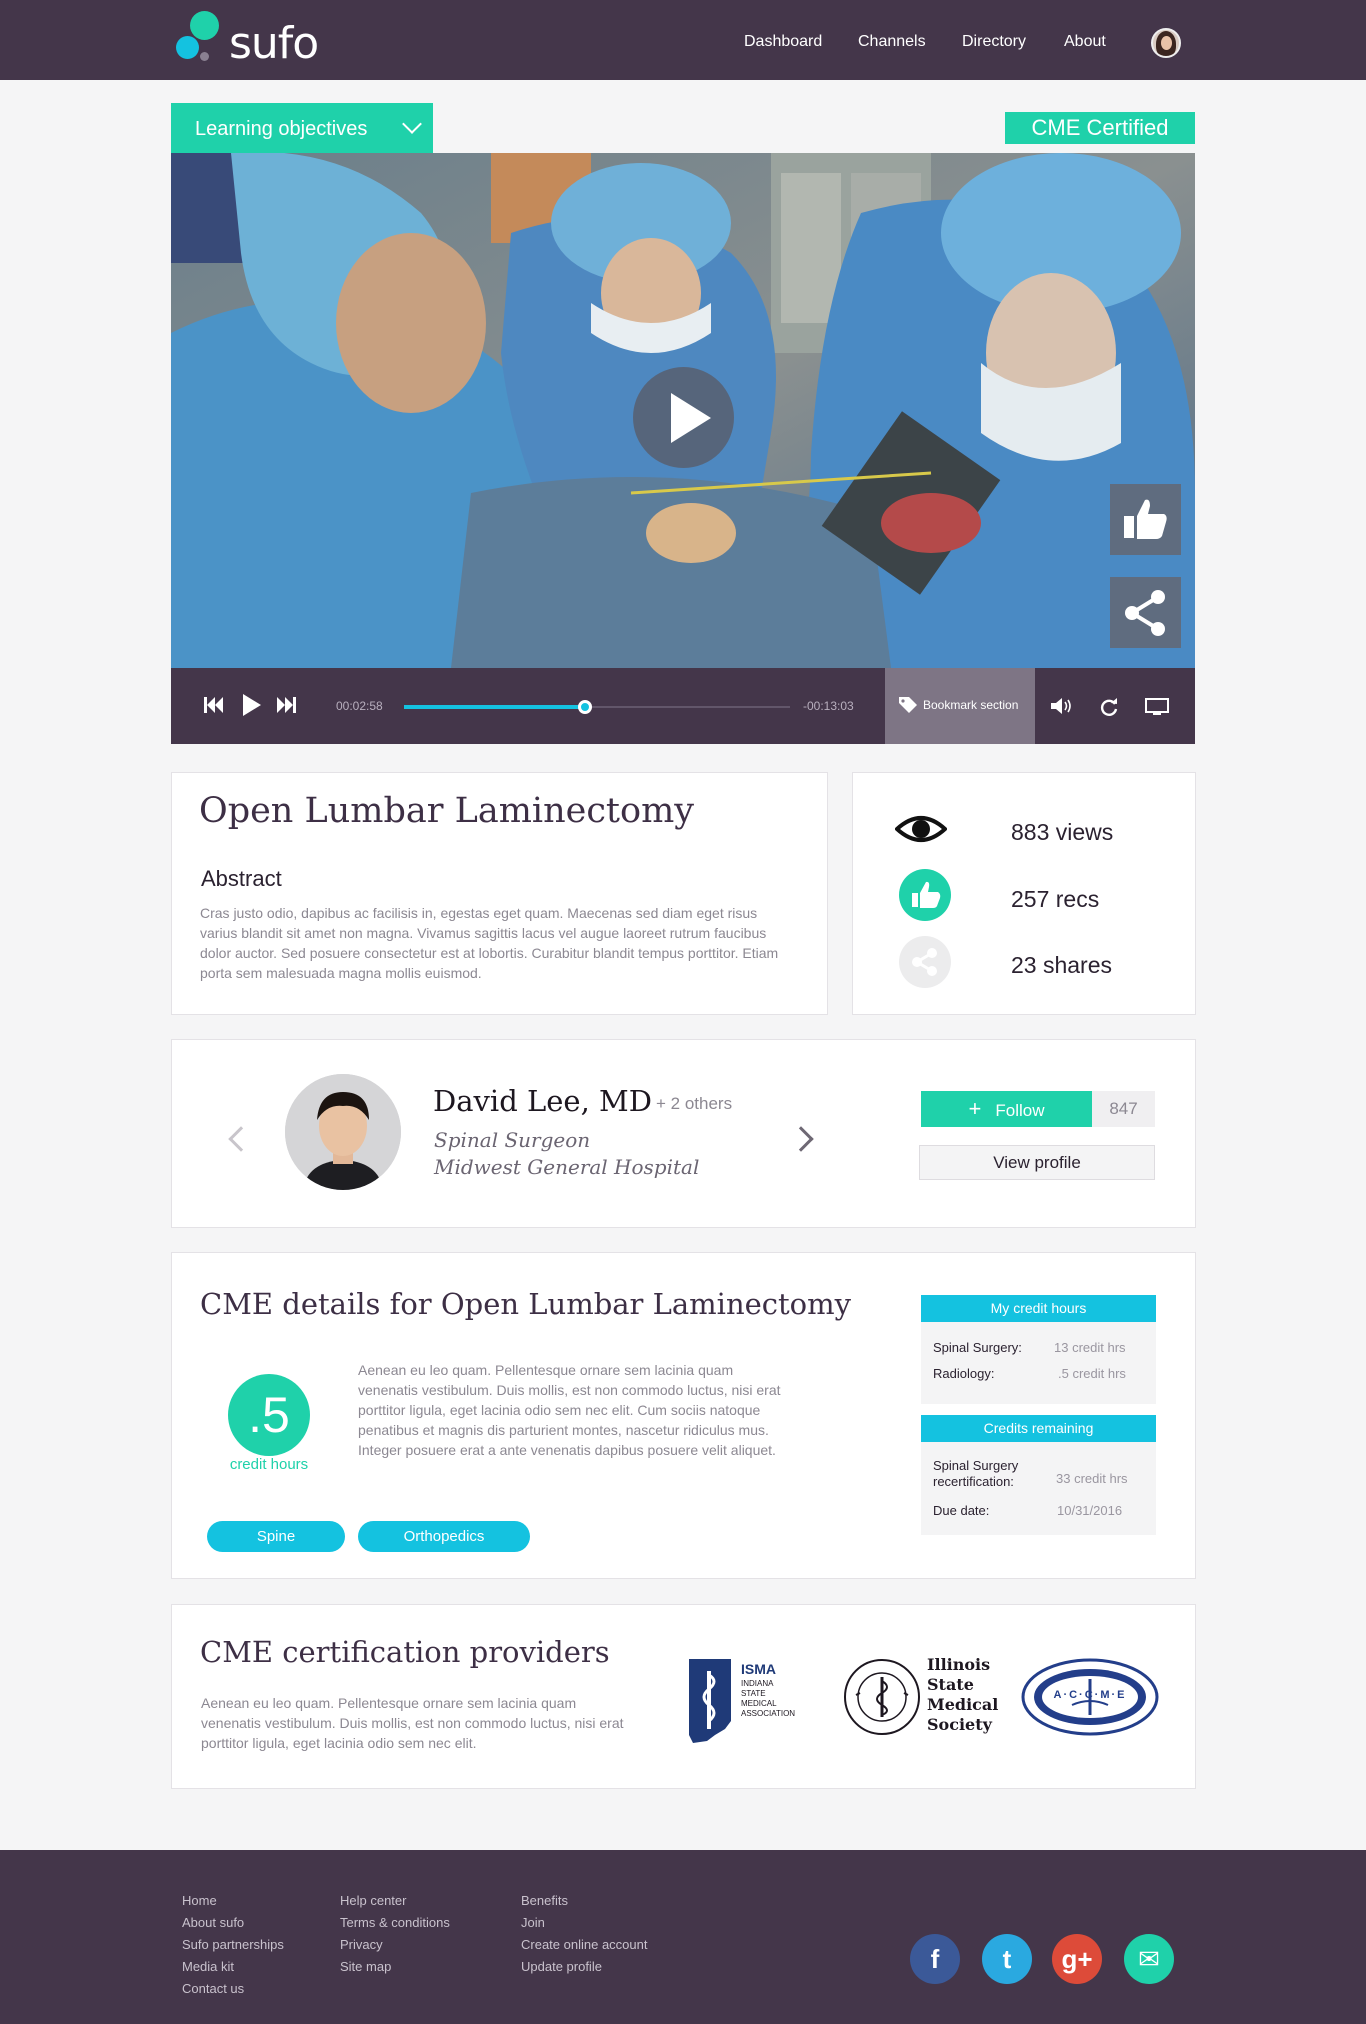  What do you see at coordinates (1109, 707) in the screenshot?
I see `refresh-icon` at bounding box center [1109, 707].